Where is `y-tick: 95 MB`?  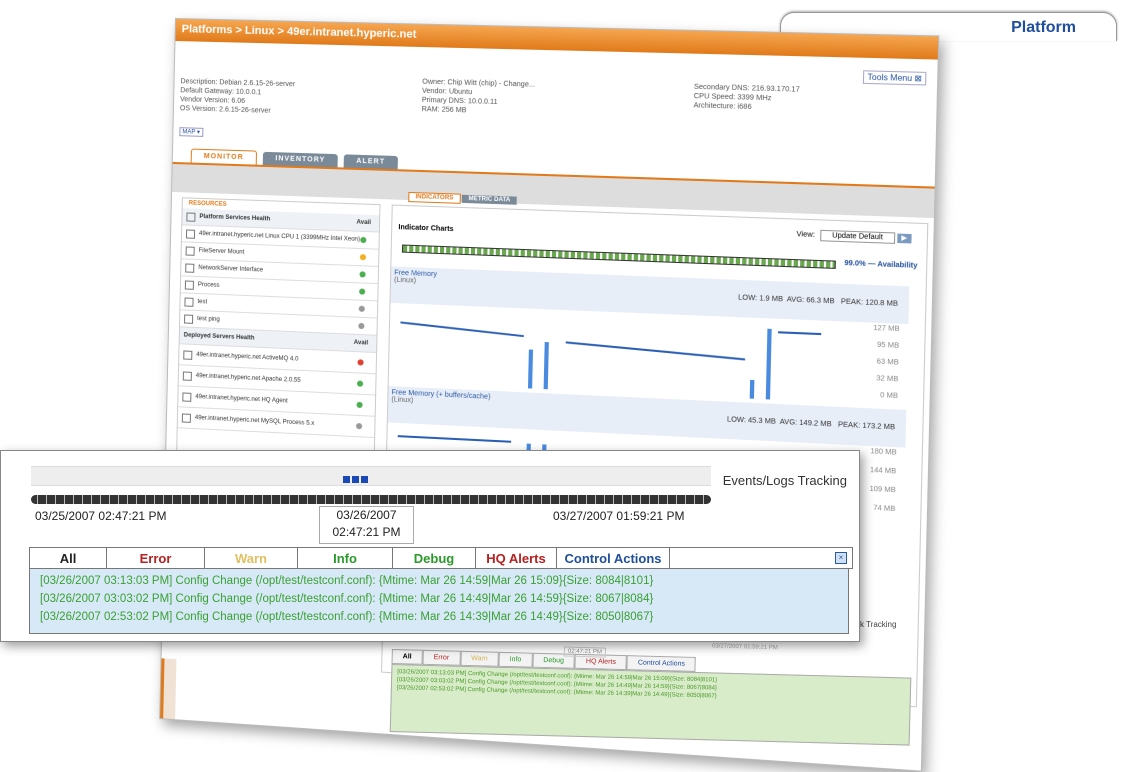 y-tick: 95 MB is located at coordinates (888, 345).